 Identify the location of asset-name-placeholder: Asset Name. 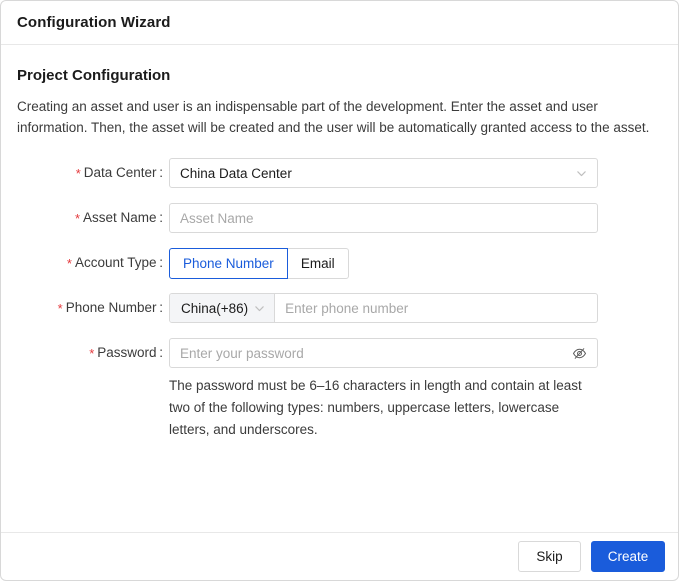
(217, 218).